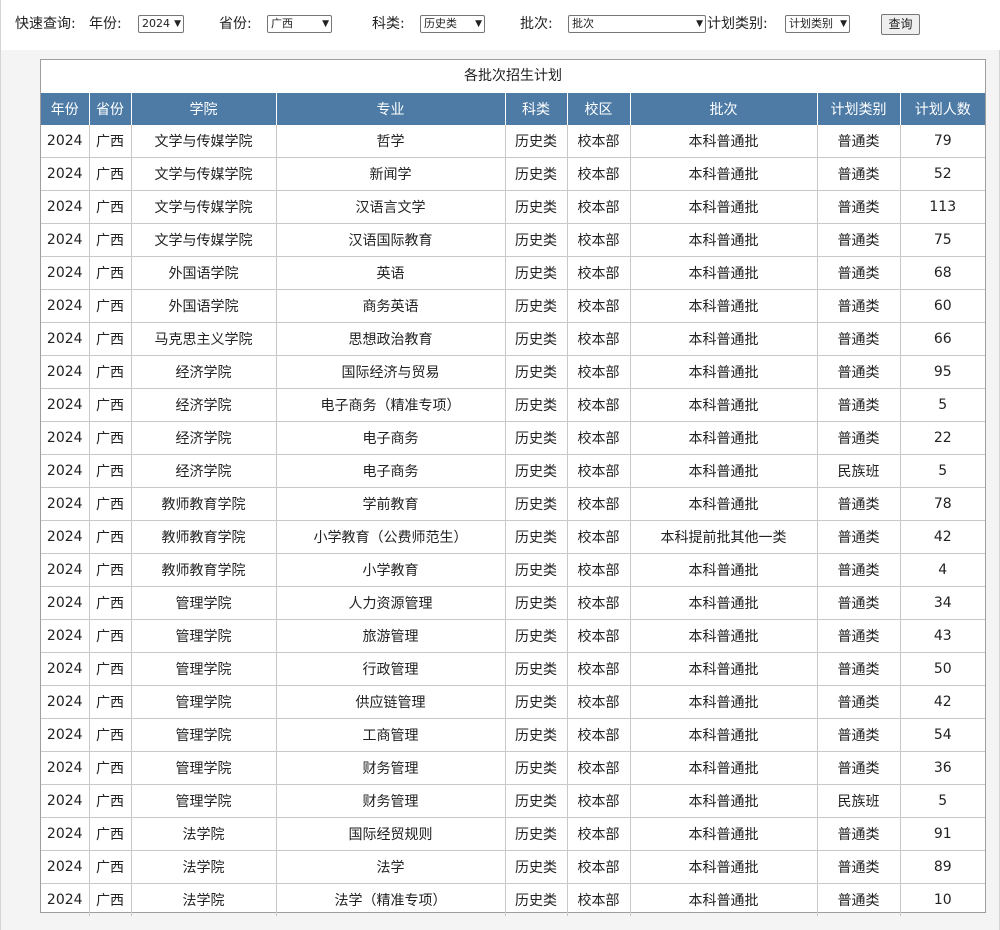  I want to click on cell-major: 行政管理, so click(391, 669).